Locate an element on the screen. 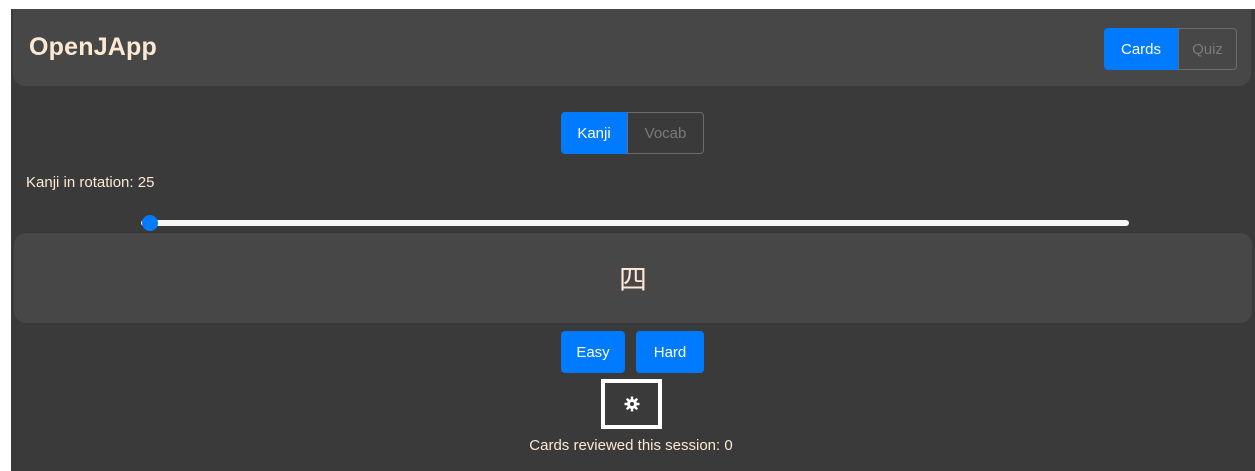 This screenshot has width=1255, height=471. settings-button is located at coordinates (631, 404).